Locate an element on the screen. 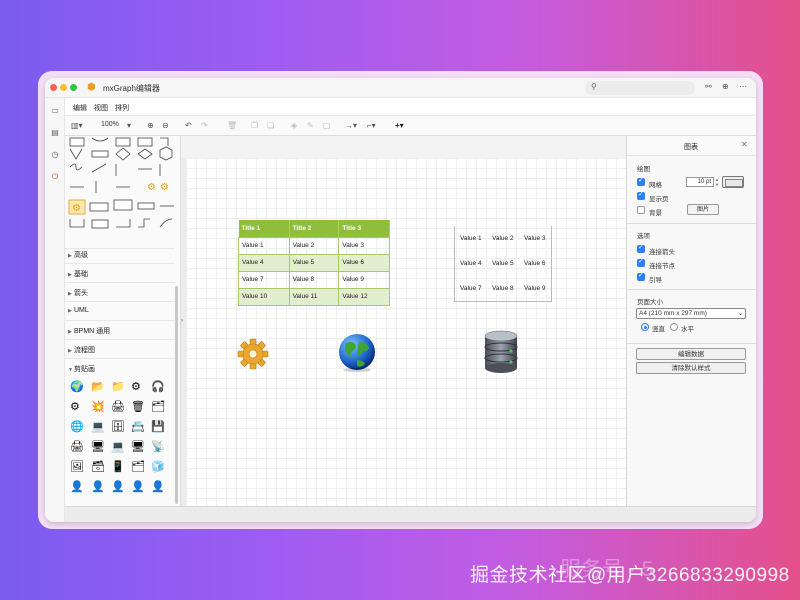  background-checkbox is located at coordinates (641, 210).